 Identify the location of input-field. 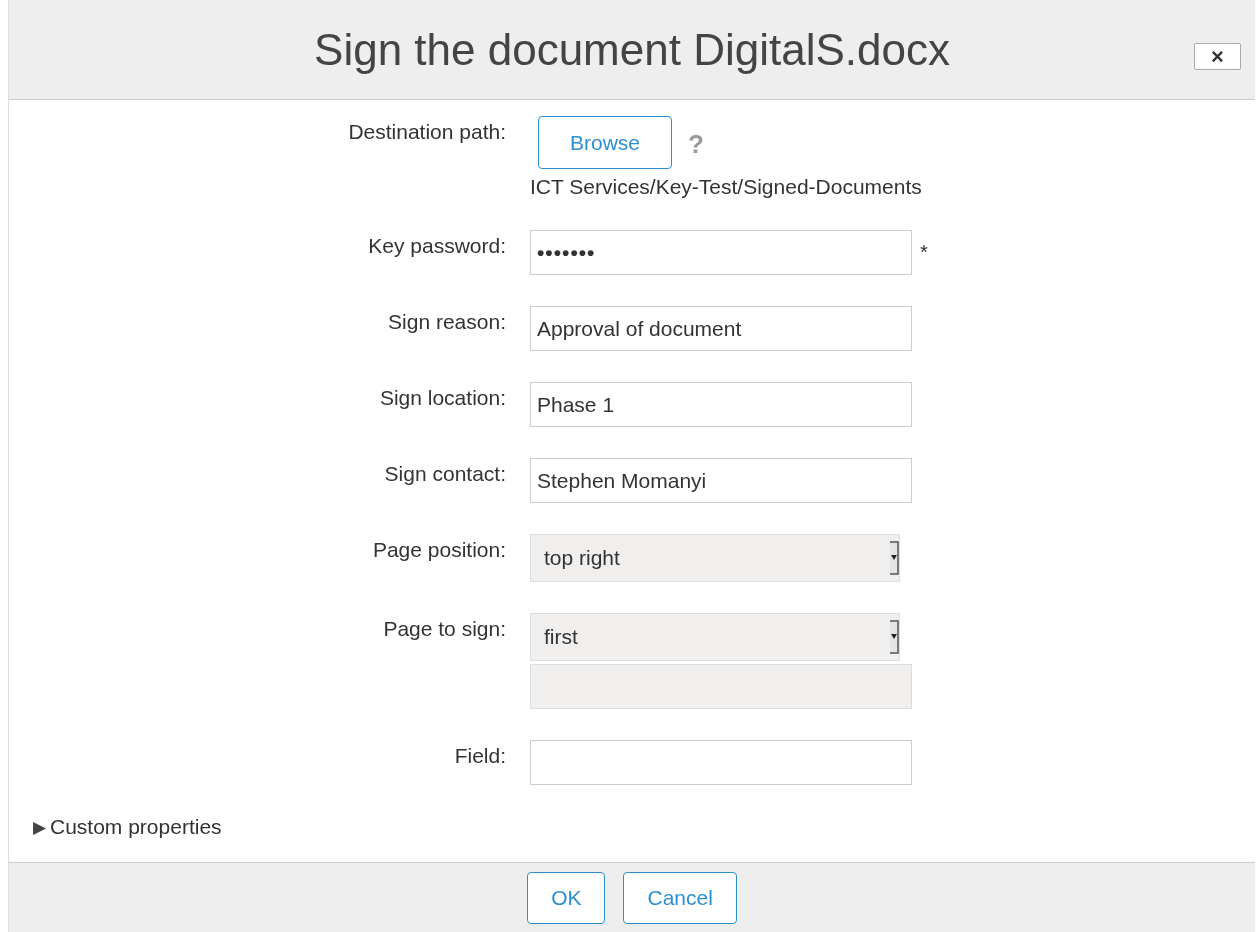
(721, 762).